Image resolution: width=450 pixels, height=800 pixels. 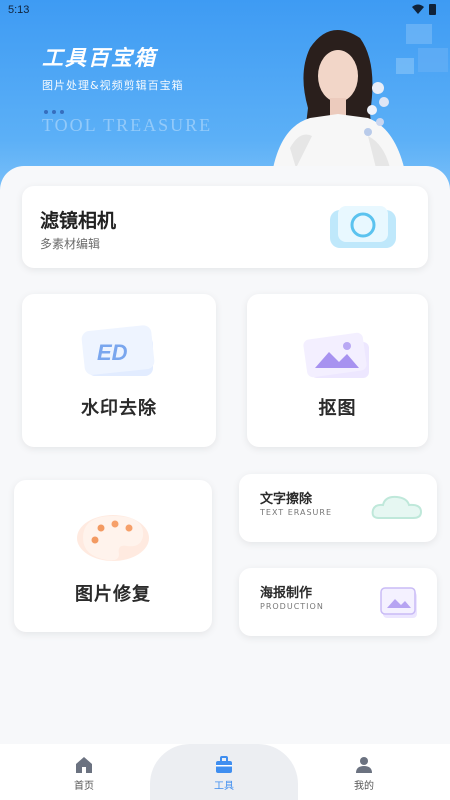 I want to click on watermark-removal-title: 水印去除, so click(x=119, y=408).